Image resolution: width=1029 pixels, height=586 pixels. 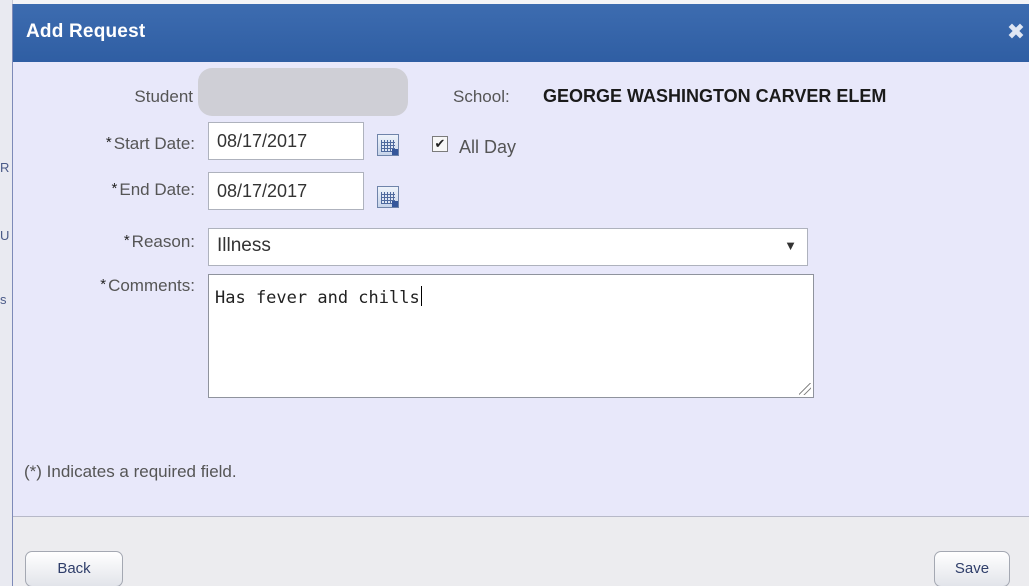 What do you see at coordinates (86, 31) in the screenshot?
I see `dialog-title: Add Request` at bounding box center [86, 31].